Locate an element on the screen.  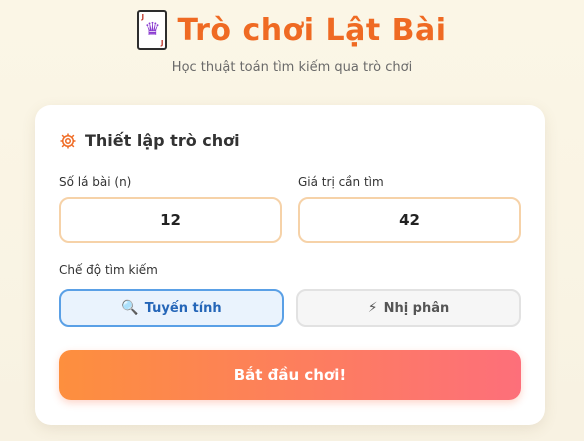
title-row: J ♛ J Trò chơi Lật Bài is located at coordinates (292, 30).